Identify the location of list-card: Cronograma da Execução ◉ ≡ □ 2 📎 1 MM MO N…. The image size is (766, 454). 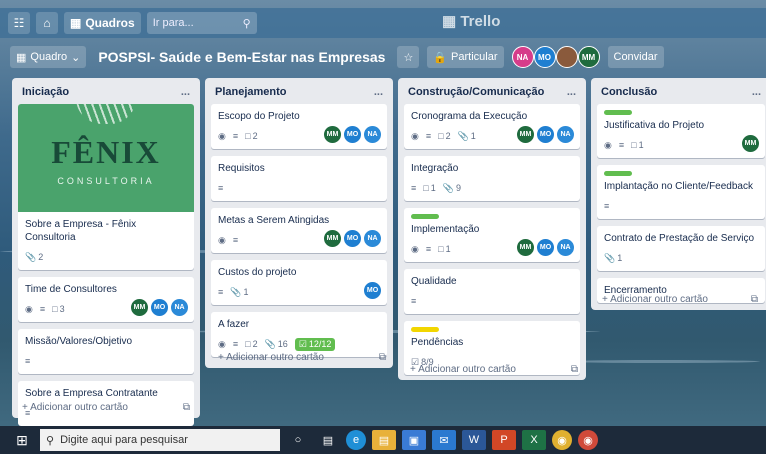
(492, 126).